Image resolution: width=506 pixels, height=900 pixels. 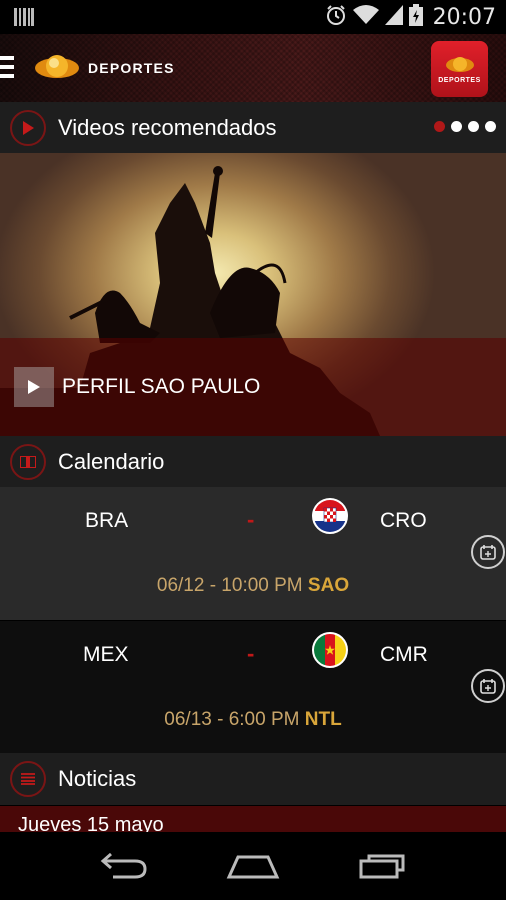 What do you see at coordinates (465, 126) in the screenshot?
I see `carousel-dots` at bounding box center [465, 126].